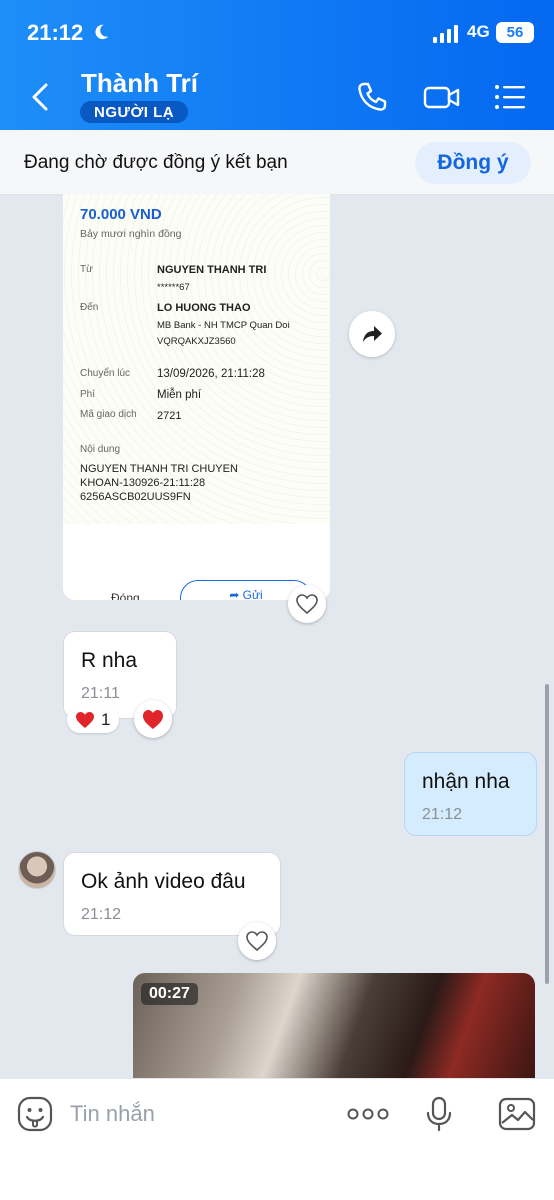 This screenshot has width=554, height=1200. I want to click on reaction-summary: 1, so click(93, 720).